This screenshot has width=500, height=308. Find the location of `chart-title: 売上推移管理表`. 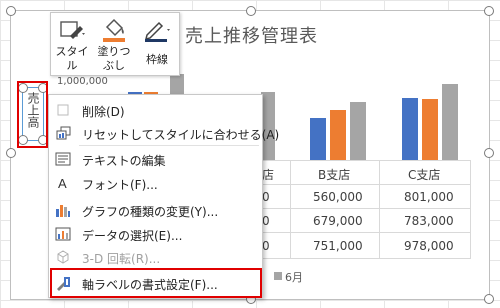

chart-title: 売上推移管理表 is located at coordinates (251, 35).